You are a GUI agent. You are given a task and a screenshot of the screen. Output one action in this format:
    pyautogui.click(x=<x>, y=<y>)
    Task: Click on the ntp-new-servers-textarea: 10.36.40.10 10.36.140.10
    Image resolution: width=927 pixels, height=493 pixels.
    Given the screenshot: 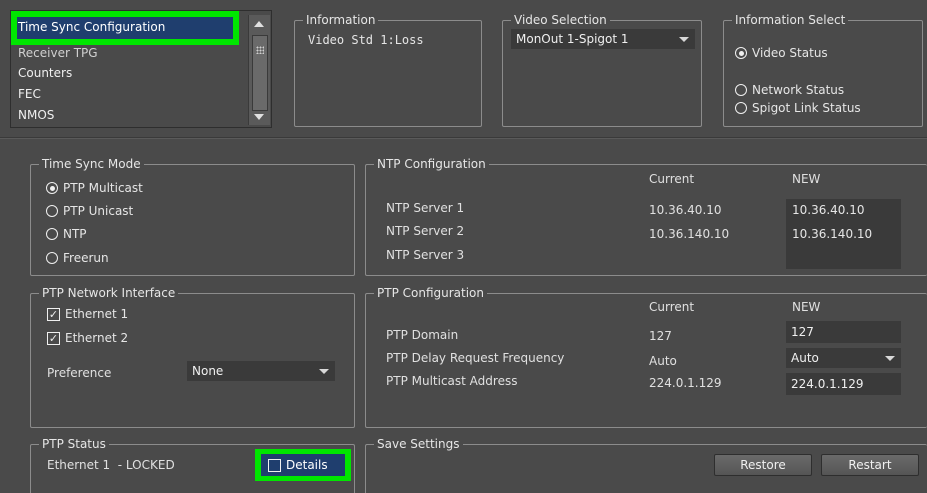 What is the action you would take?
    pyautogui.click(x=843, y=234)
    